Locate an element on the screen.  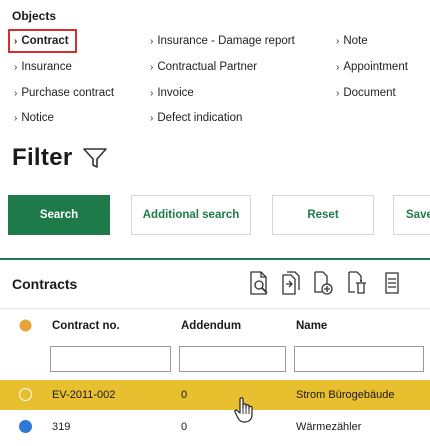
object-link-contractual-partner: › Contractual Partner is located at coordinates (203, 67).